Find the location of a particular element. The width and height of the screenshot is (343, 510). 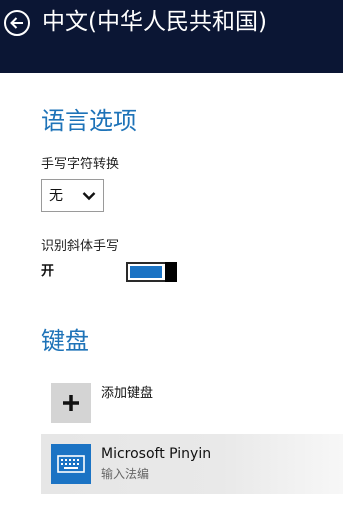

header-bar: 中文(中华人民共和国) is located at coordinates (171, 36).